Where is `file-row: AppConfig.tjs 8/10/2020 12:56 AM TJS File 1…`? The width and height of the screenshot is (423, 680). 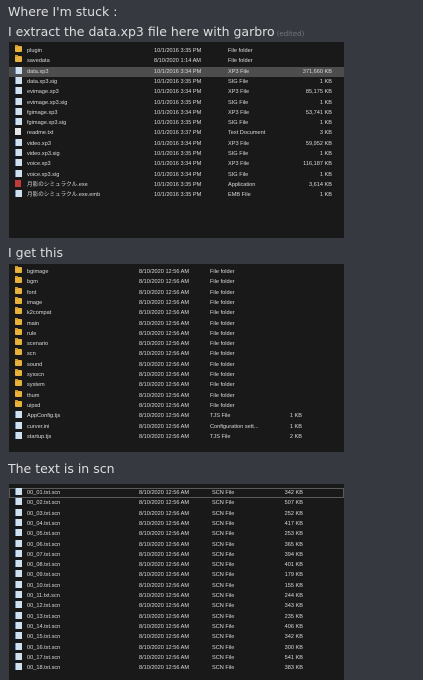
file-row: AppConfig.tjs 8/10/2020 12:56 AM TJS File 1… is located at coordinates (176, 416).